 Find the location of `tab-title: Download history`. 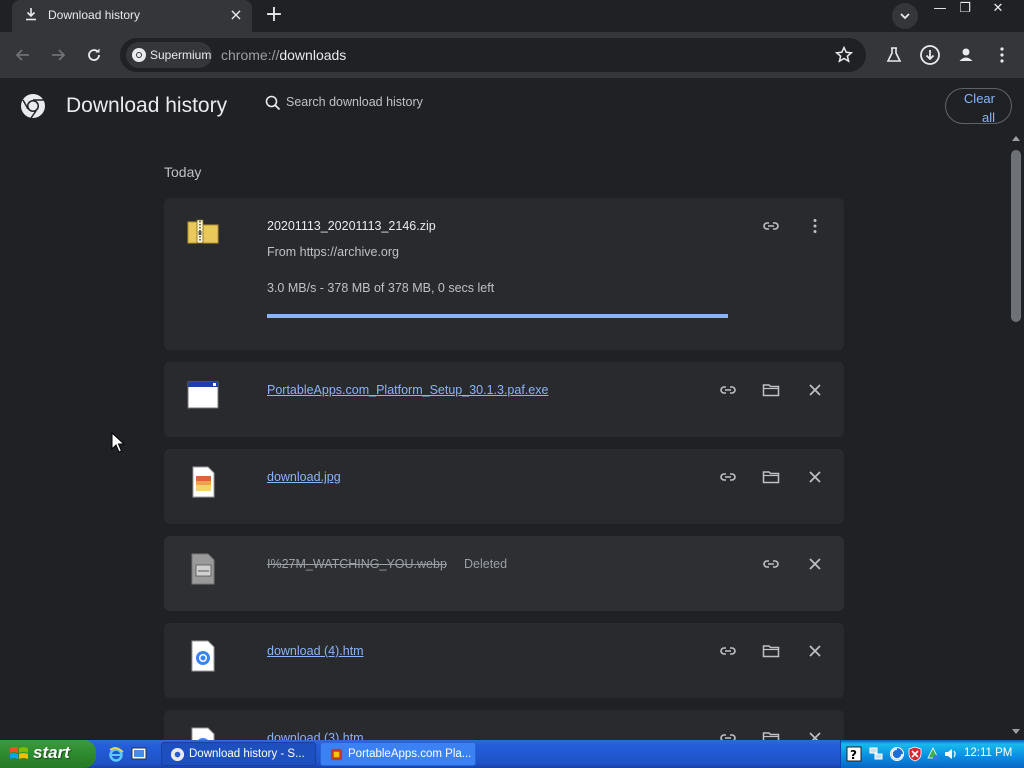

tab-title: Download history is located at coordinates (94, 15).